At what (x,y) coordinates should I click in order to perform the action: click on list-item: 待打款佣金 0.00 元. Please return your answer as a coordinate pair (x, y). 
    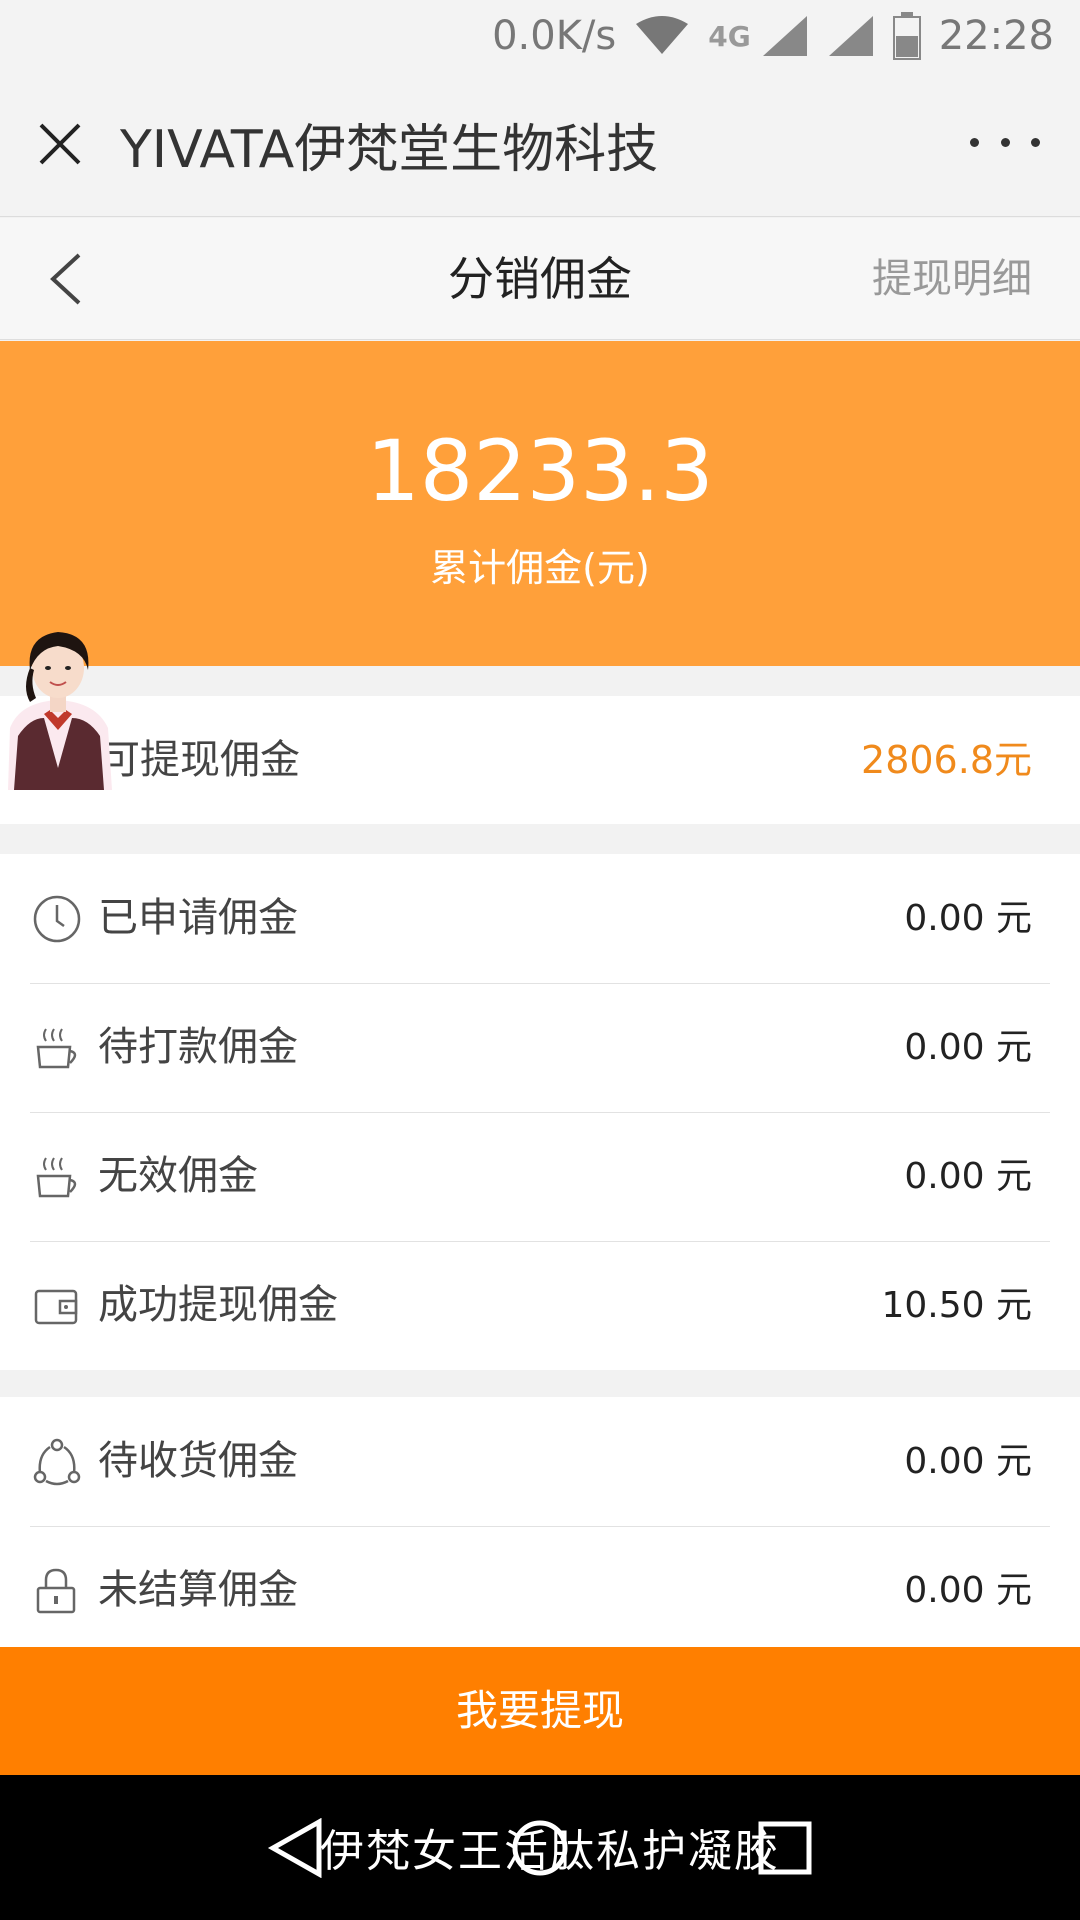
    Looking at the image, I should click on (540, 1047).